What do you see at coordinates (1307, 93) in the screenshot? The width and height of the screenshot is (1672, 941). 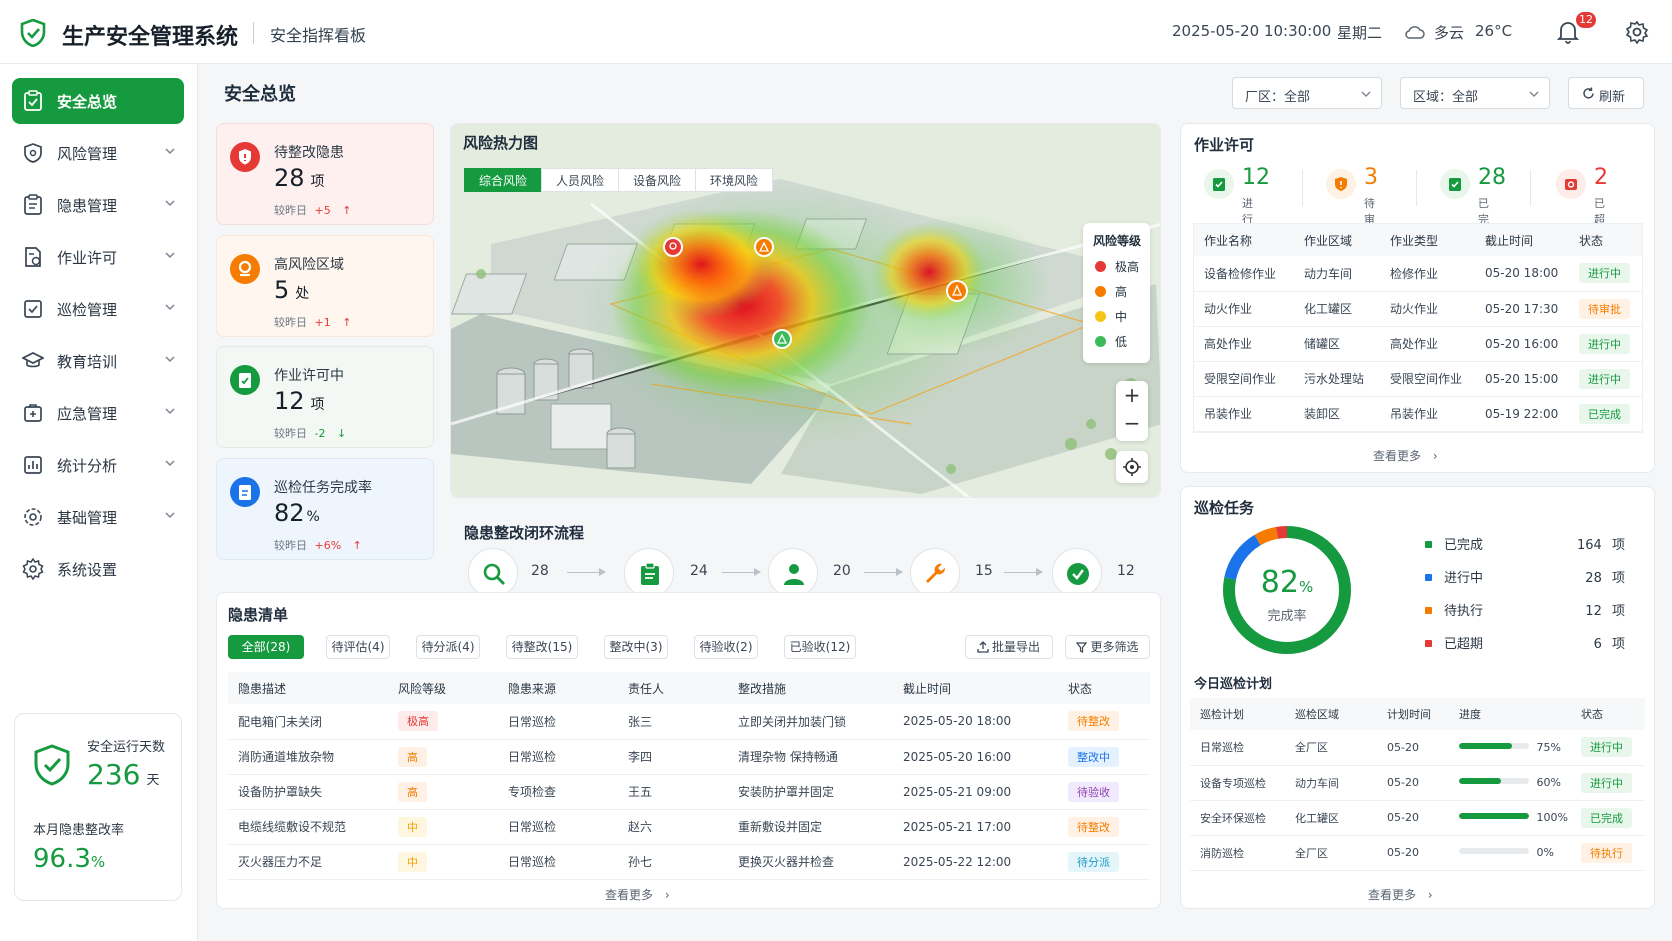 I see `factory-select: 厂区：全部` at bounding box center [1307, 93].